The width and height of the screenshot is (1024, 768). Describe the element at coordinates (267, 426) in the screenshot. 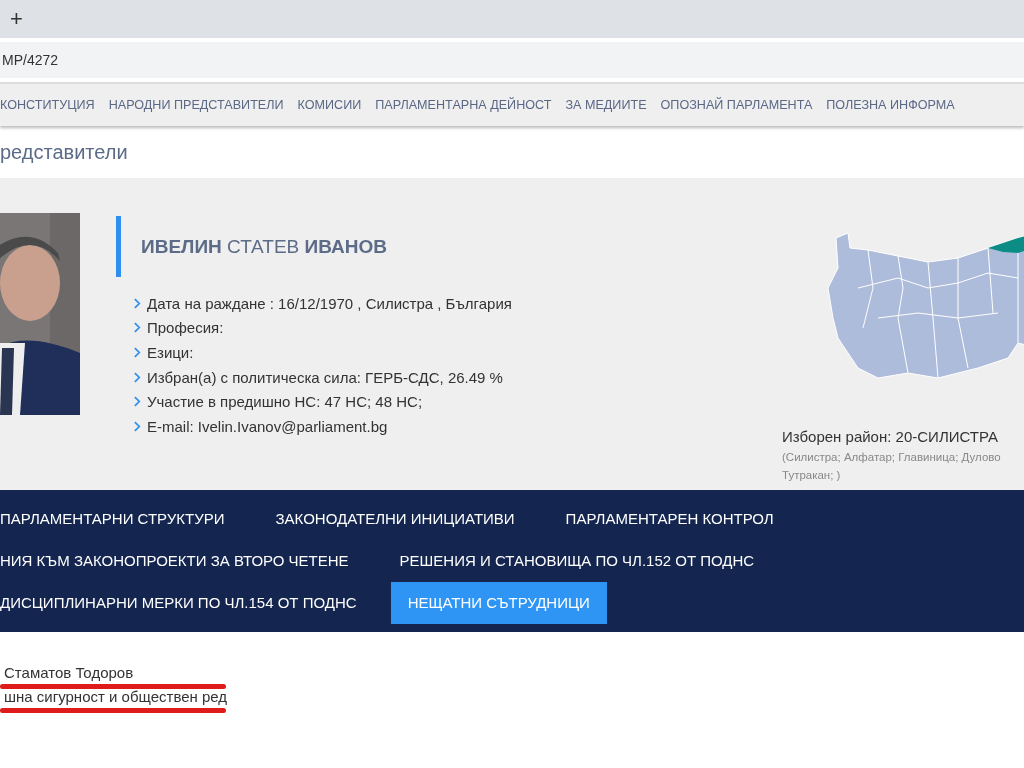

I see `fact-text: E-mail: Ivelin.Ivanov@parliament.bg` at that location.